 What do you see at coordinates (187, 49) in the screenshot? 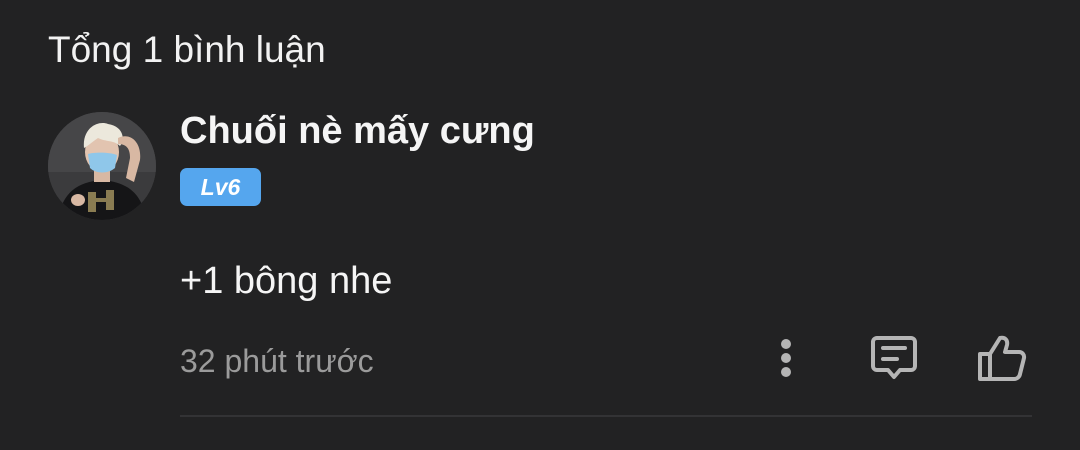
I see `comment-count-title: Tổng 1 bình luận` at bounding box center [187, 49].